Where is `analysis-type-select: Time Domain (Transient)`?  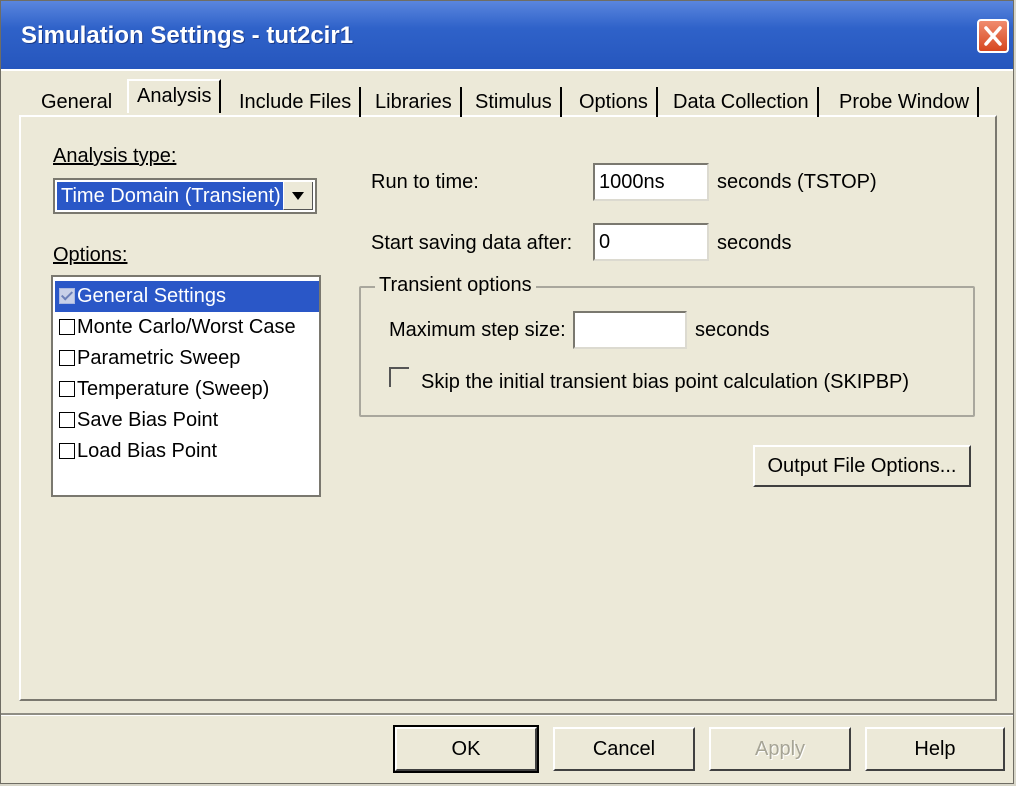 analysis-type-select: Time Domain (Transient) is located at coordinates (185, 196).